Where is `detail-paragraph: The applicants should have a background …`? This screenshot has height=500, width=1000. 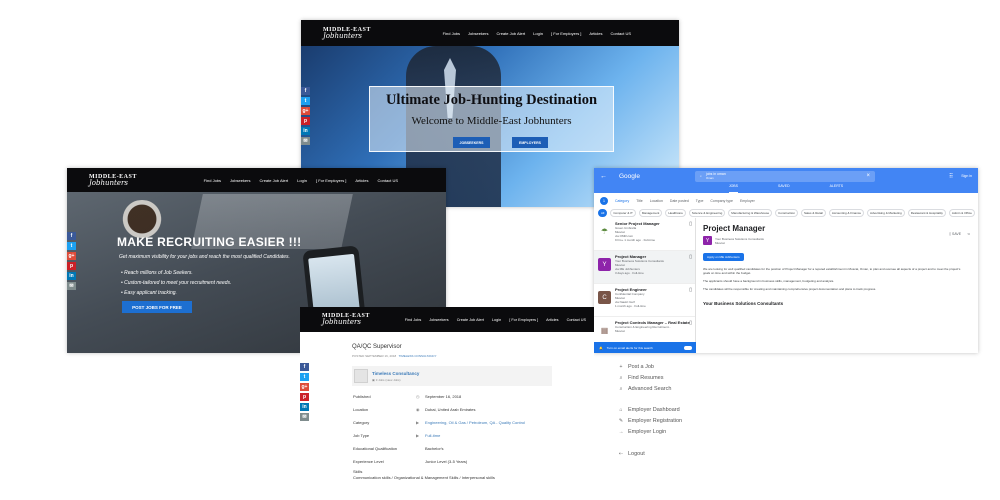
detail-paragraph: The applicants should have a background … is located at coordinates (769, 281).